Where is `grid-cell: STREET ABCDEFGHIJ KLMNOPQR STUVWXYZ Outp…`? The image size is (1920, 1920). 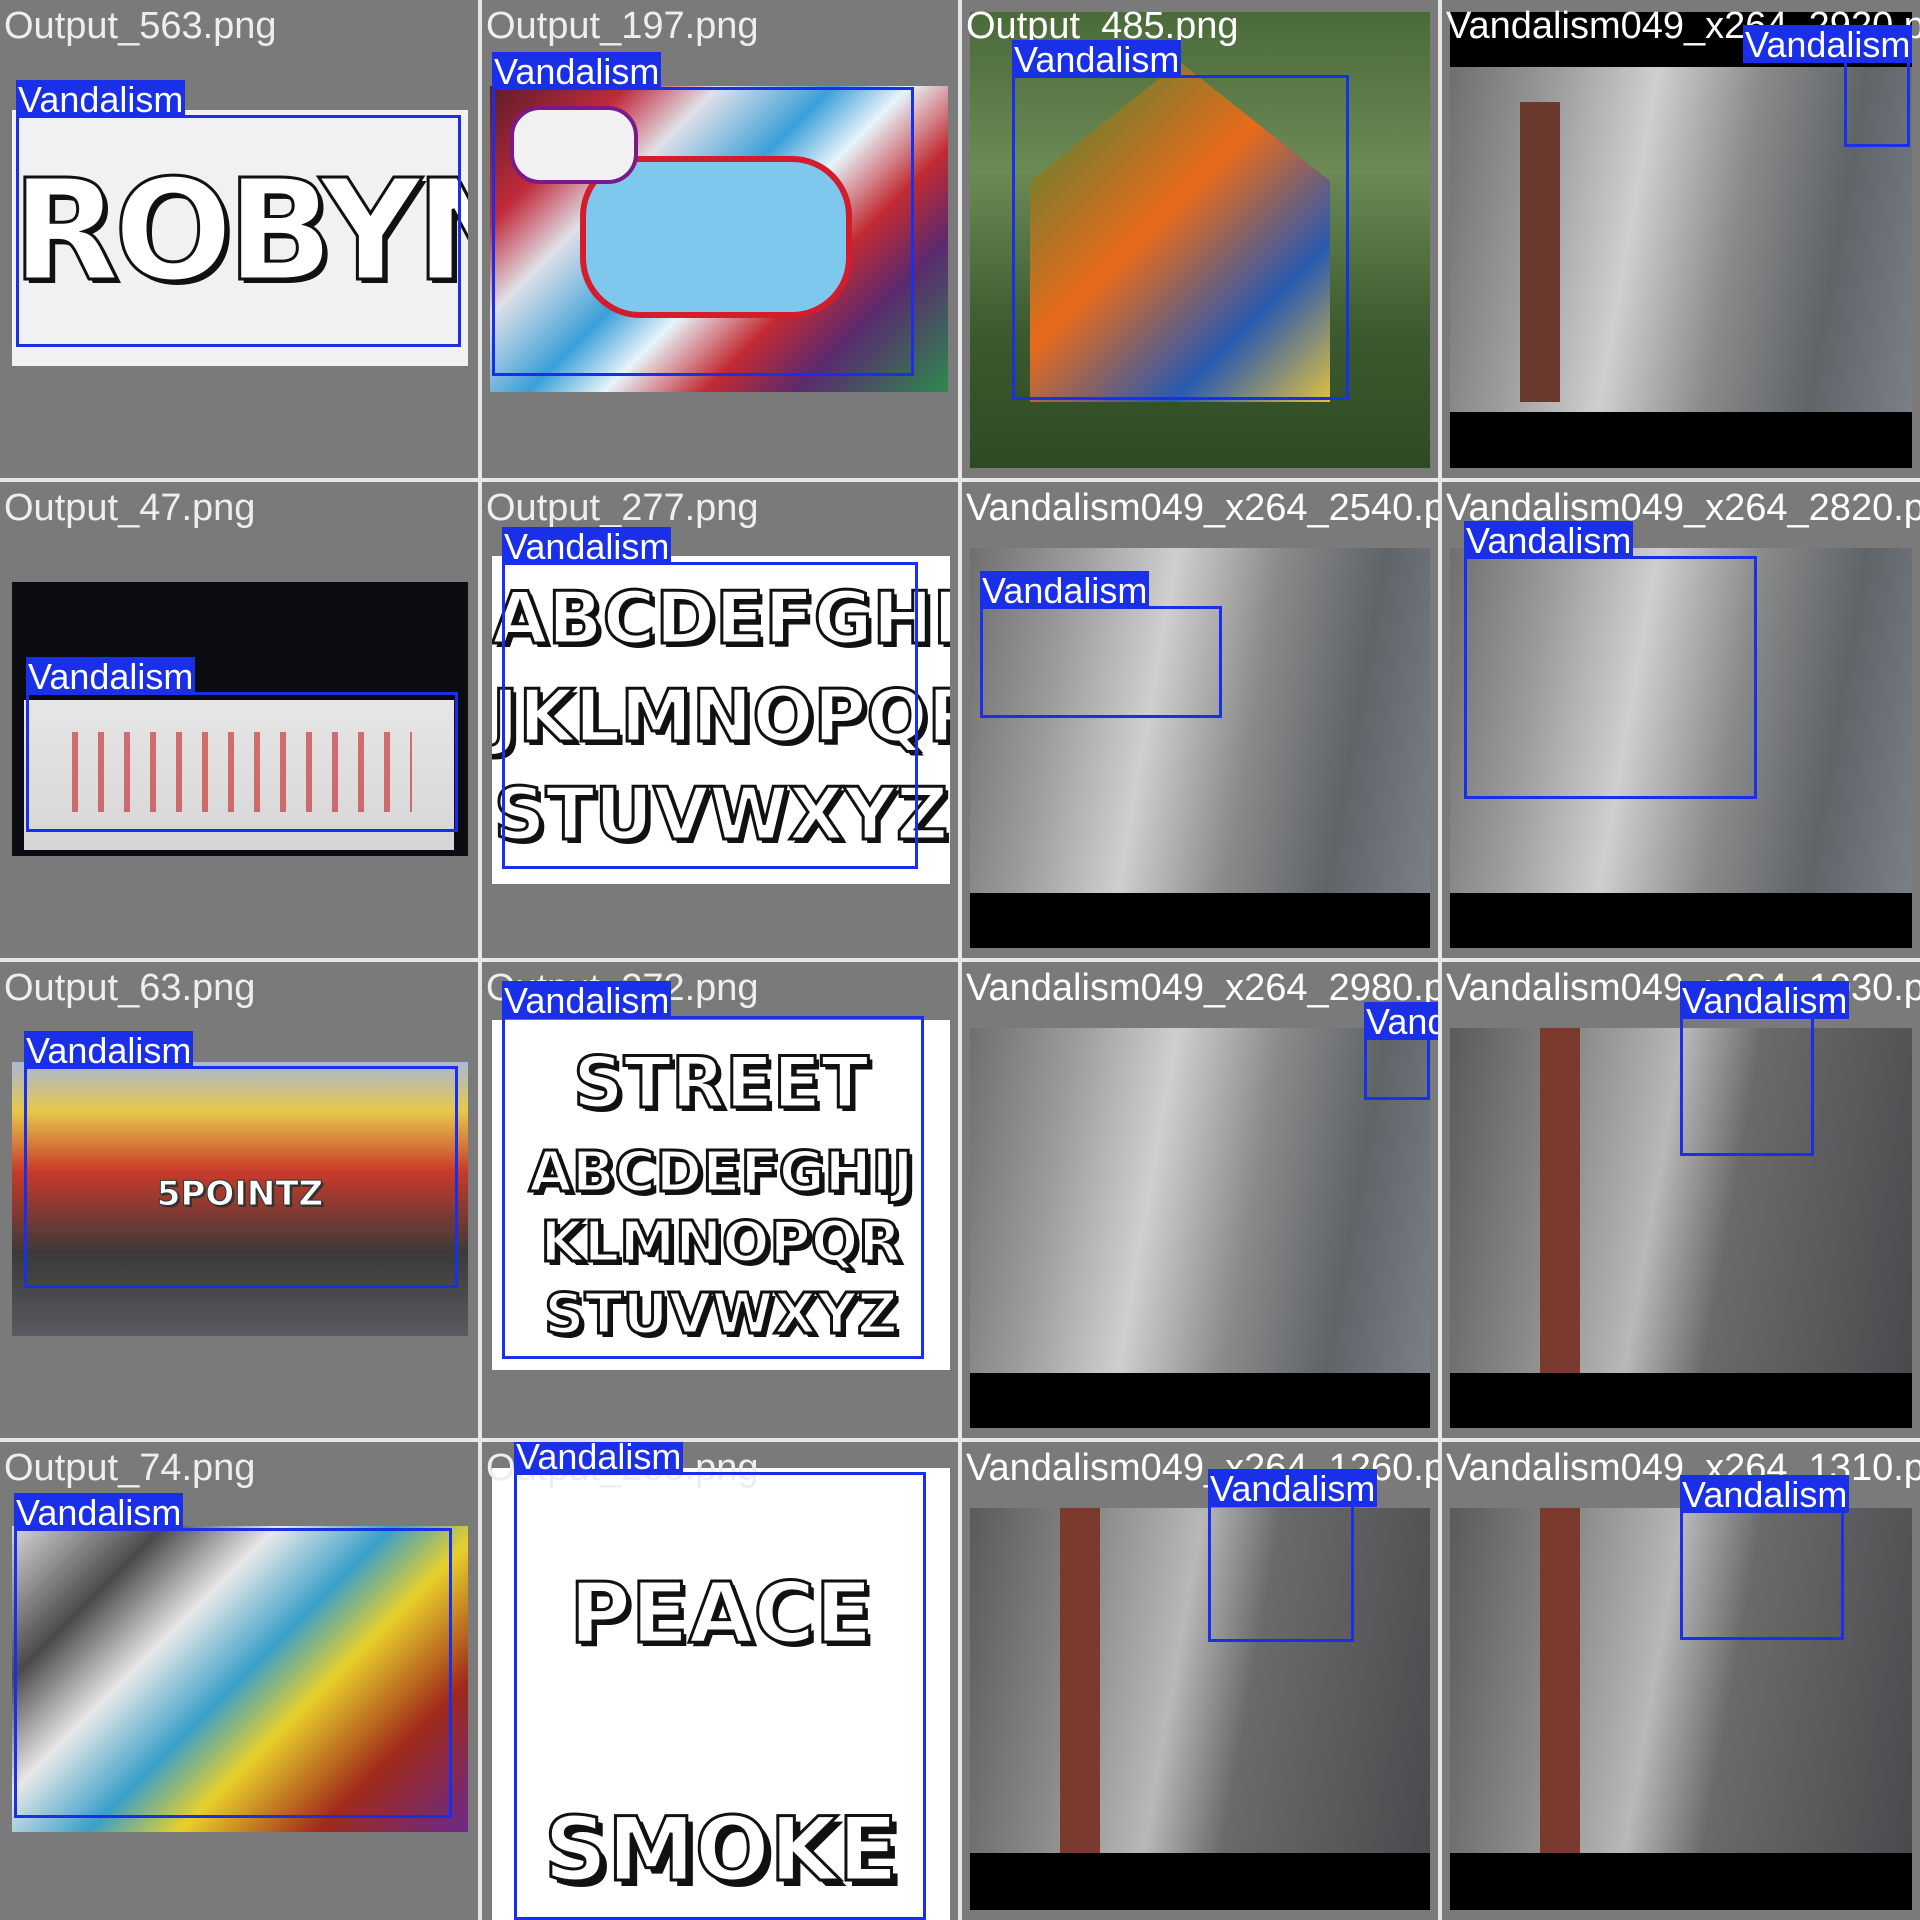
grid-cell: STREET ABCDEFGHIJ KLMNOPQR STUVWXYZ Outp… is located at coordinates (720, 1200).